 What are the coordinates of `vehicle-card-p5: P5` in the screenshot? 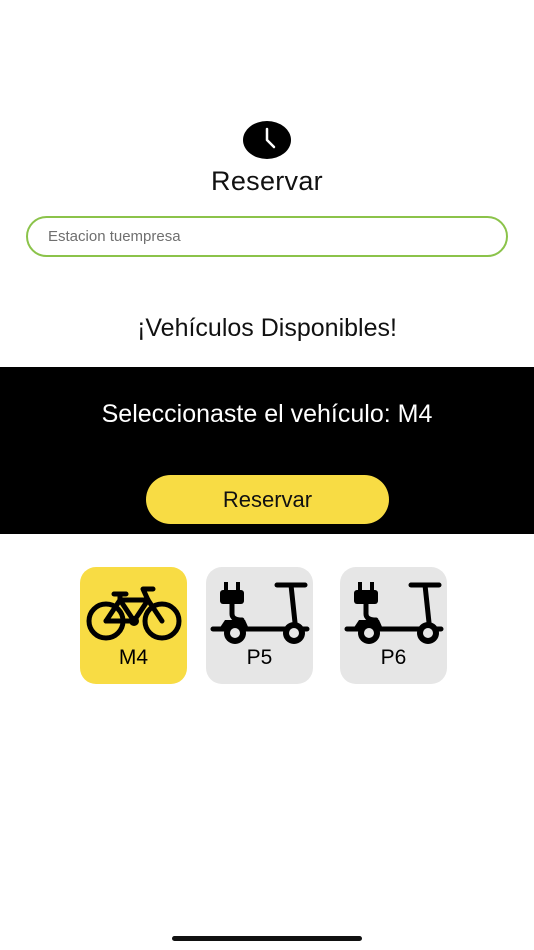 It's located at (259, 625).